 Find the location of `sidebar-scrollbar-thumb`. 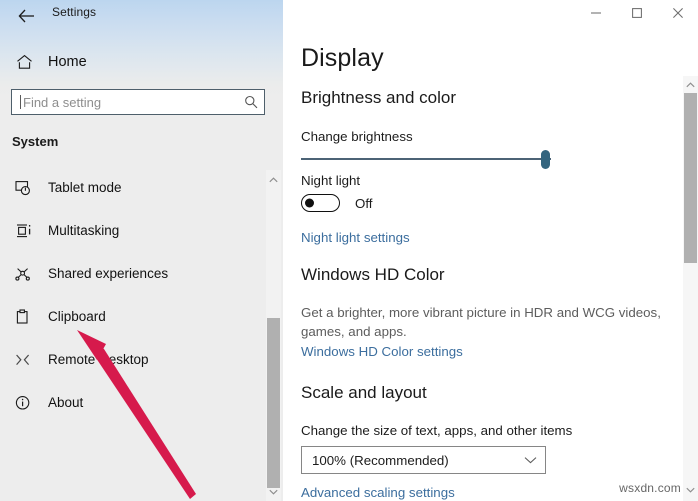

sidebar-scrollbar-thumb is located at coordinates (273, 403).